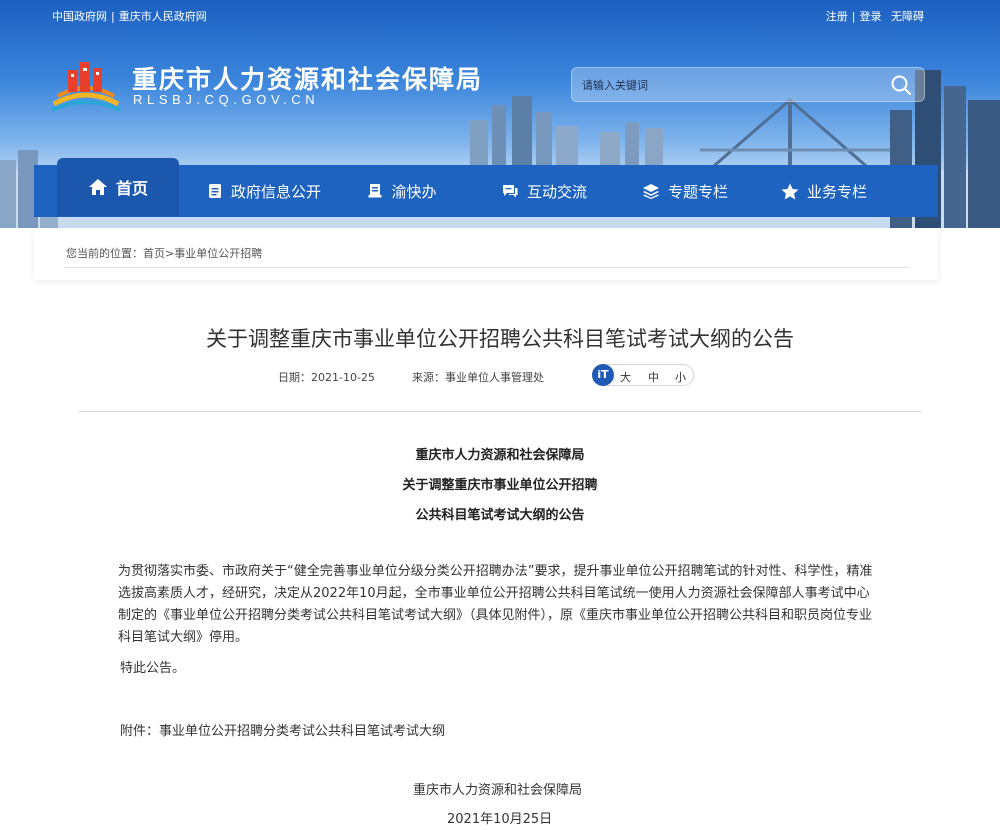 The height and width of the screenshot is (830, 1000). I want to click on nav-label: 专题专栏, so click(697, 191).